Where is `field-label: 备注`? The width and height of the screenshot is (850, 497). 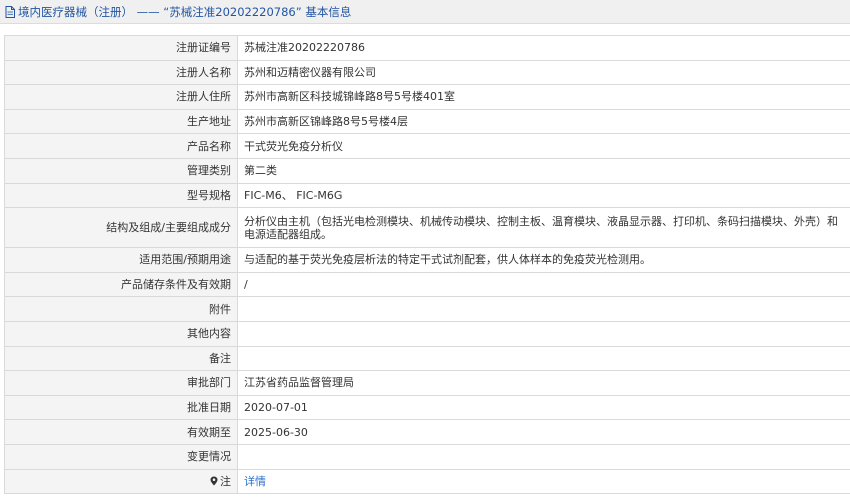
field-label: 备注 is located at coordinates (121, 358).